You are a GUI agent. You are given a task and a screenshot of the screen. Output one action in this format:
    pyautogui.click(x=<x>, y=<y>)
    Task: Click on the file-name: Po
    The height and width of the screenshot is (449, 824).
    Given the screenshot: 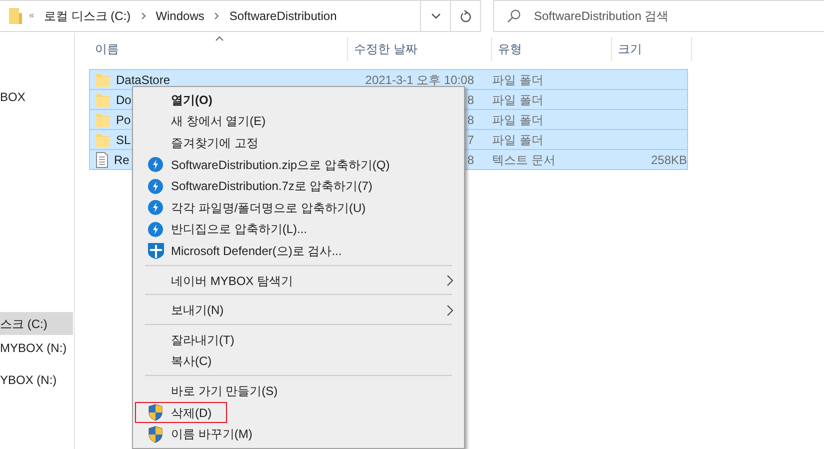 What is the action you would take?
    pyautogui.click(x=123, y=120)
    